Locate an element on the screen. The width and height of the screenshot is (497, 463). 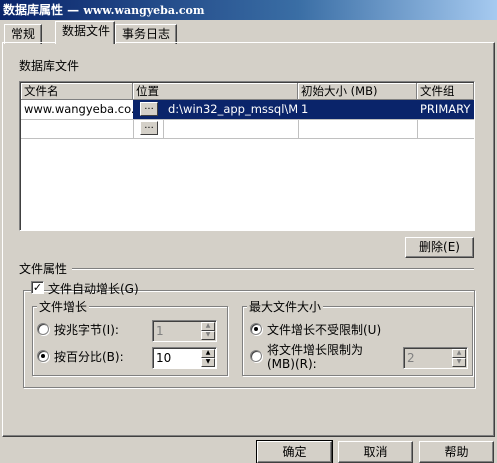
cancel-button: 取消 is located at coordinates (375, 452).